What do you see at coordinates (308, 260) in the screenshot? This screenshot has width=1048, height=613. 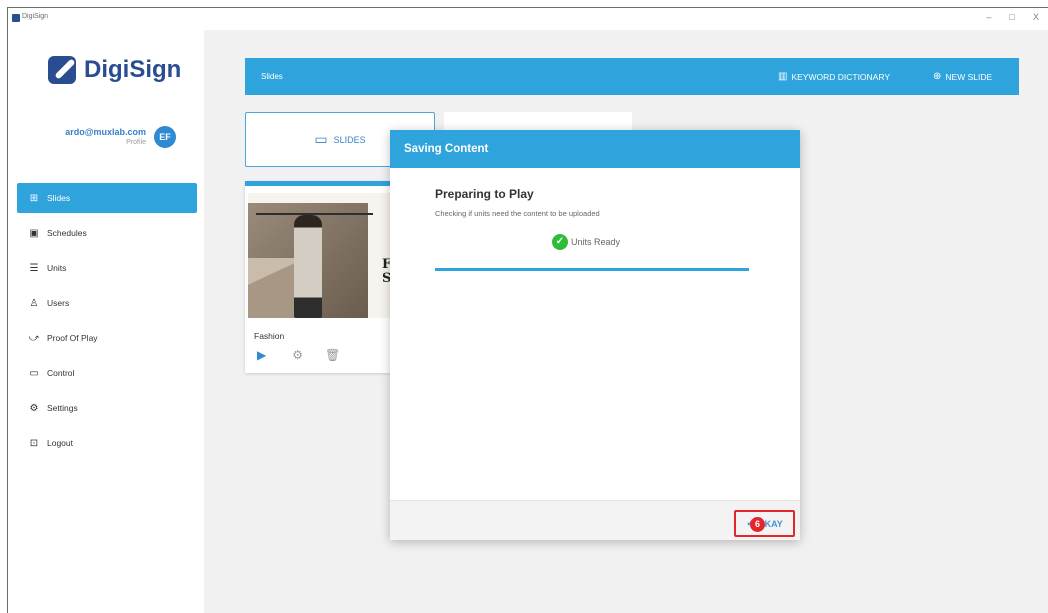 I see `fashion-photo` at bounding box center [308, 260].